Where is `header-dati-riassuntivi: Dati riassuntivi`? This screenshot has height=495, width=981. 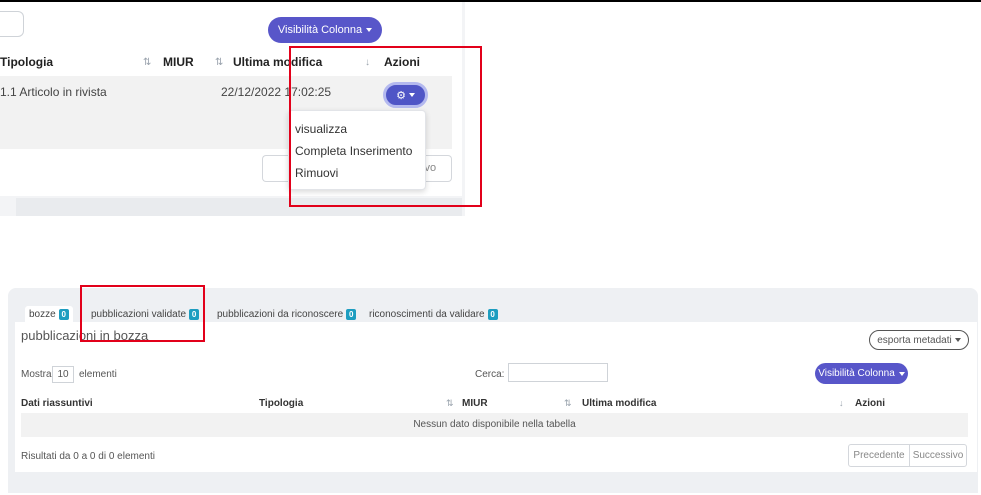
header-dati-riassuntivi: Dati riassuntivi is located at coordinates (57, 403).